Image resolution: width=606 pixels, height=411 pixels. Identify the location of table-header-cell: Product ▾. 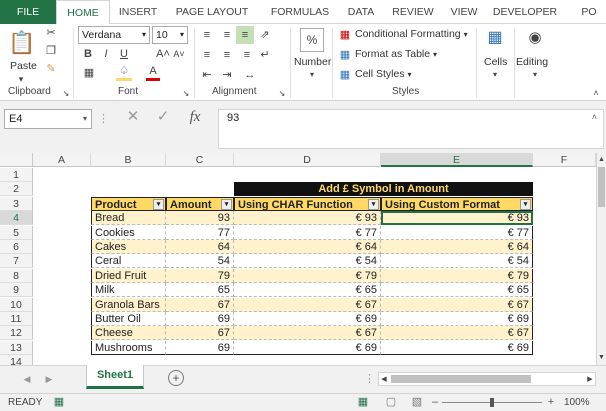
(128, 203).